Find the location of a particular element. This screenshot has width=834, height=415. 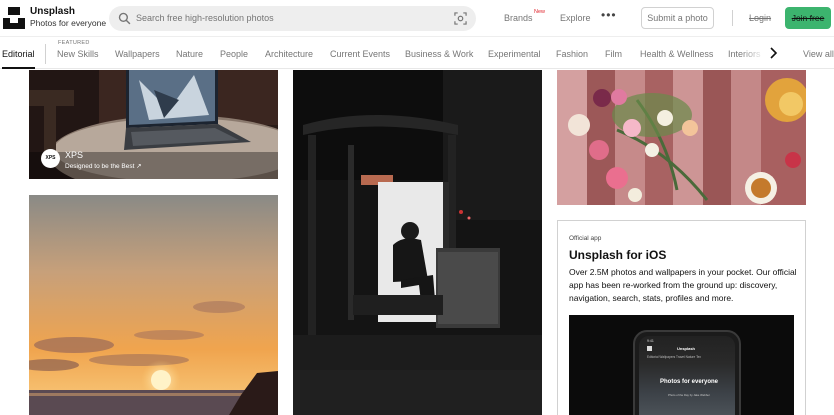

phone-time: 9:41 is located at coordinates (650, 341).